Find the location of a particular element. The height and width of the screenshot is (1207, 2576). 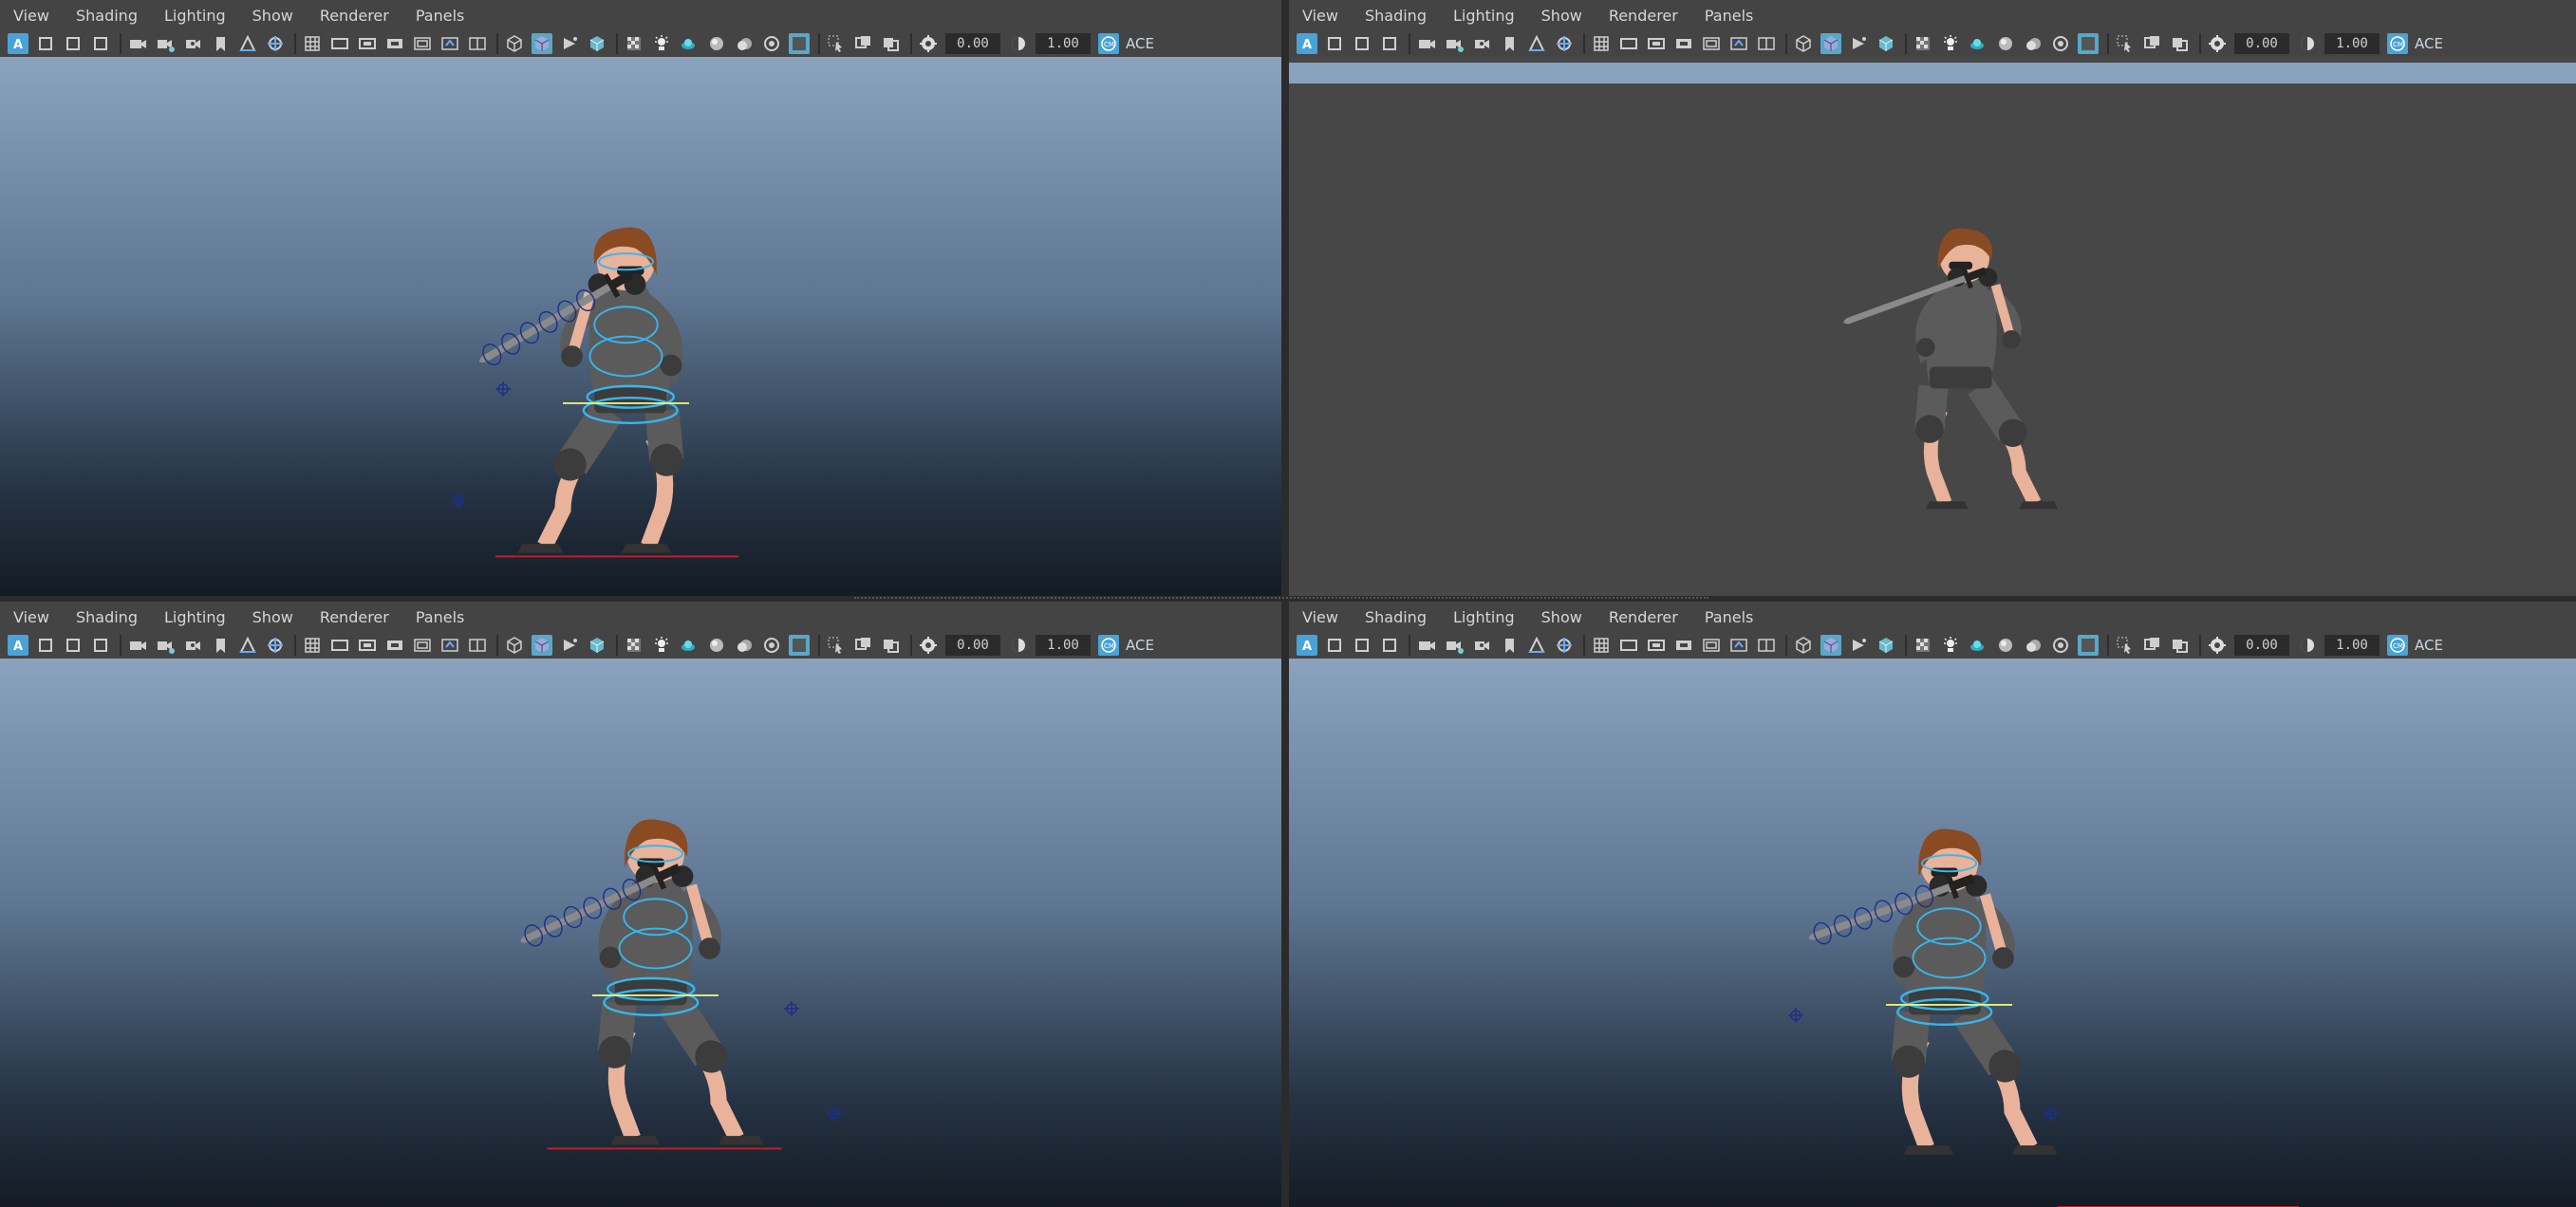

image-plane-icon is located at coordinates (220, 44).